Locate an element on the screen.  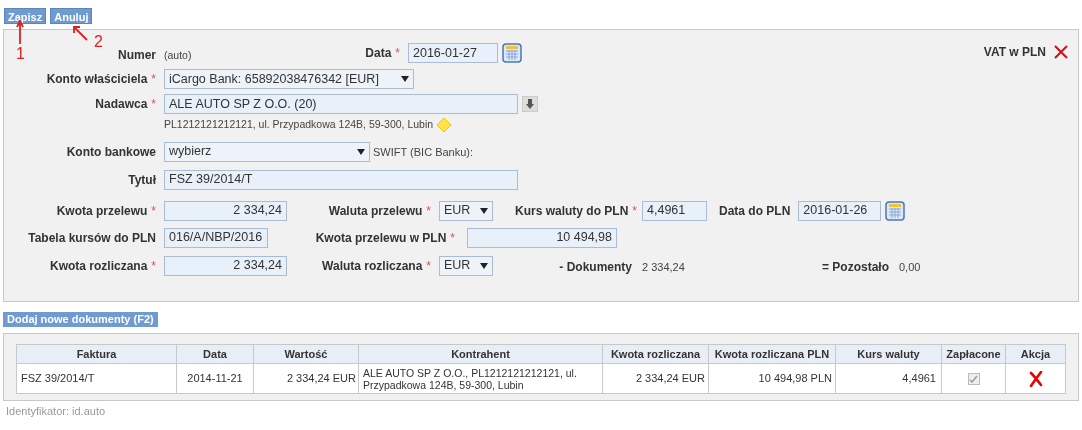
column-header: Kurs waluty is located at coordinates (888, 354).